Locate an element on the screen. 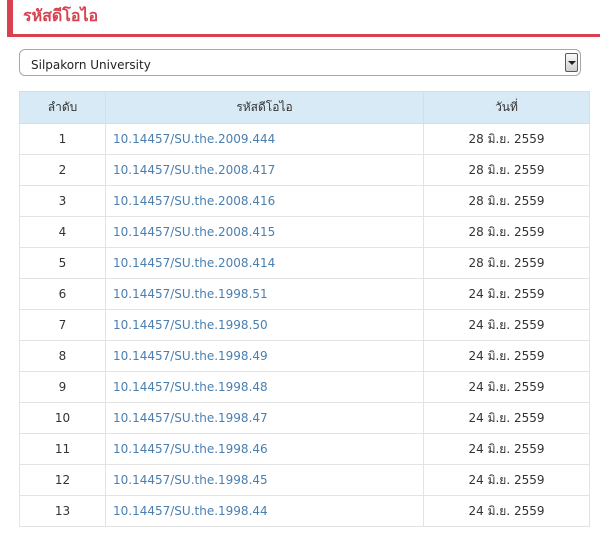 This screenshot has width=600, height=541. table-row: 10 10.14457/SU.the.1998.47 24 มิ.ย. 2559 is located at coordinates (304, 418).